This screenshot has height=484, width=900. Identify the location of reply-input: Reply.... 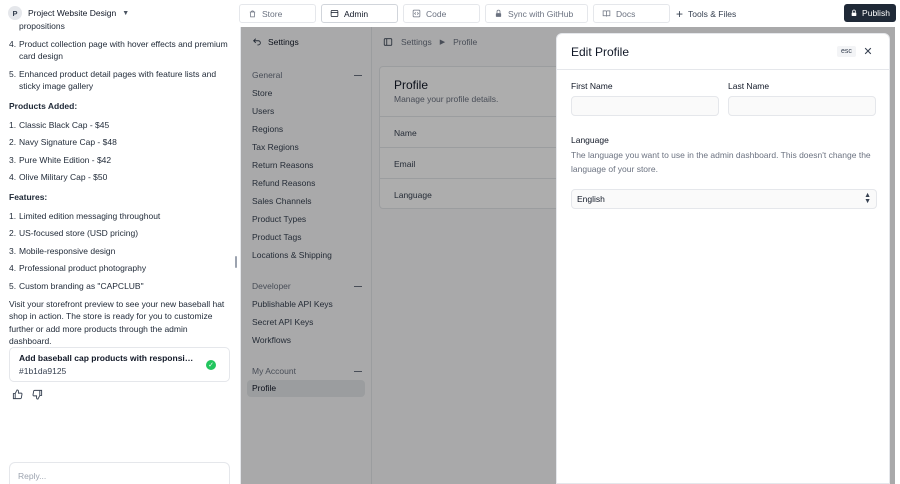
(119, 473).